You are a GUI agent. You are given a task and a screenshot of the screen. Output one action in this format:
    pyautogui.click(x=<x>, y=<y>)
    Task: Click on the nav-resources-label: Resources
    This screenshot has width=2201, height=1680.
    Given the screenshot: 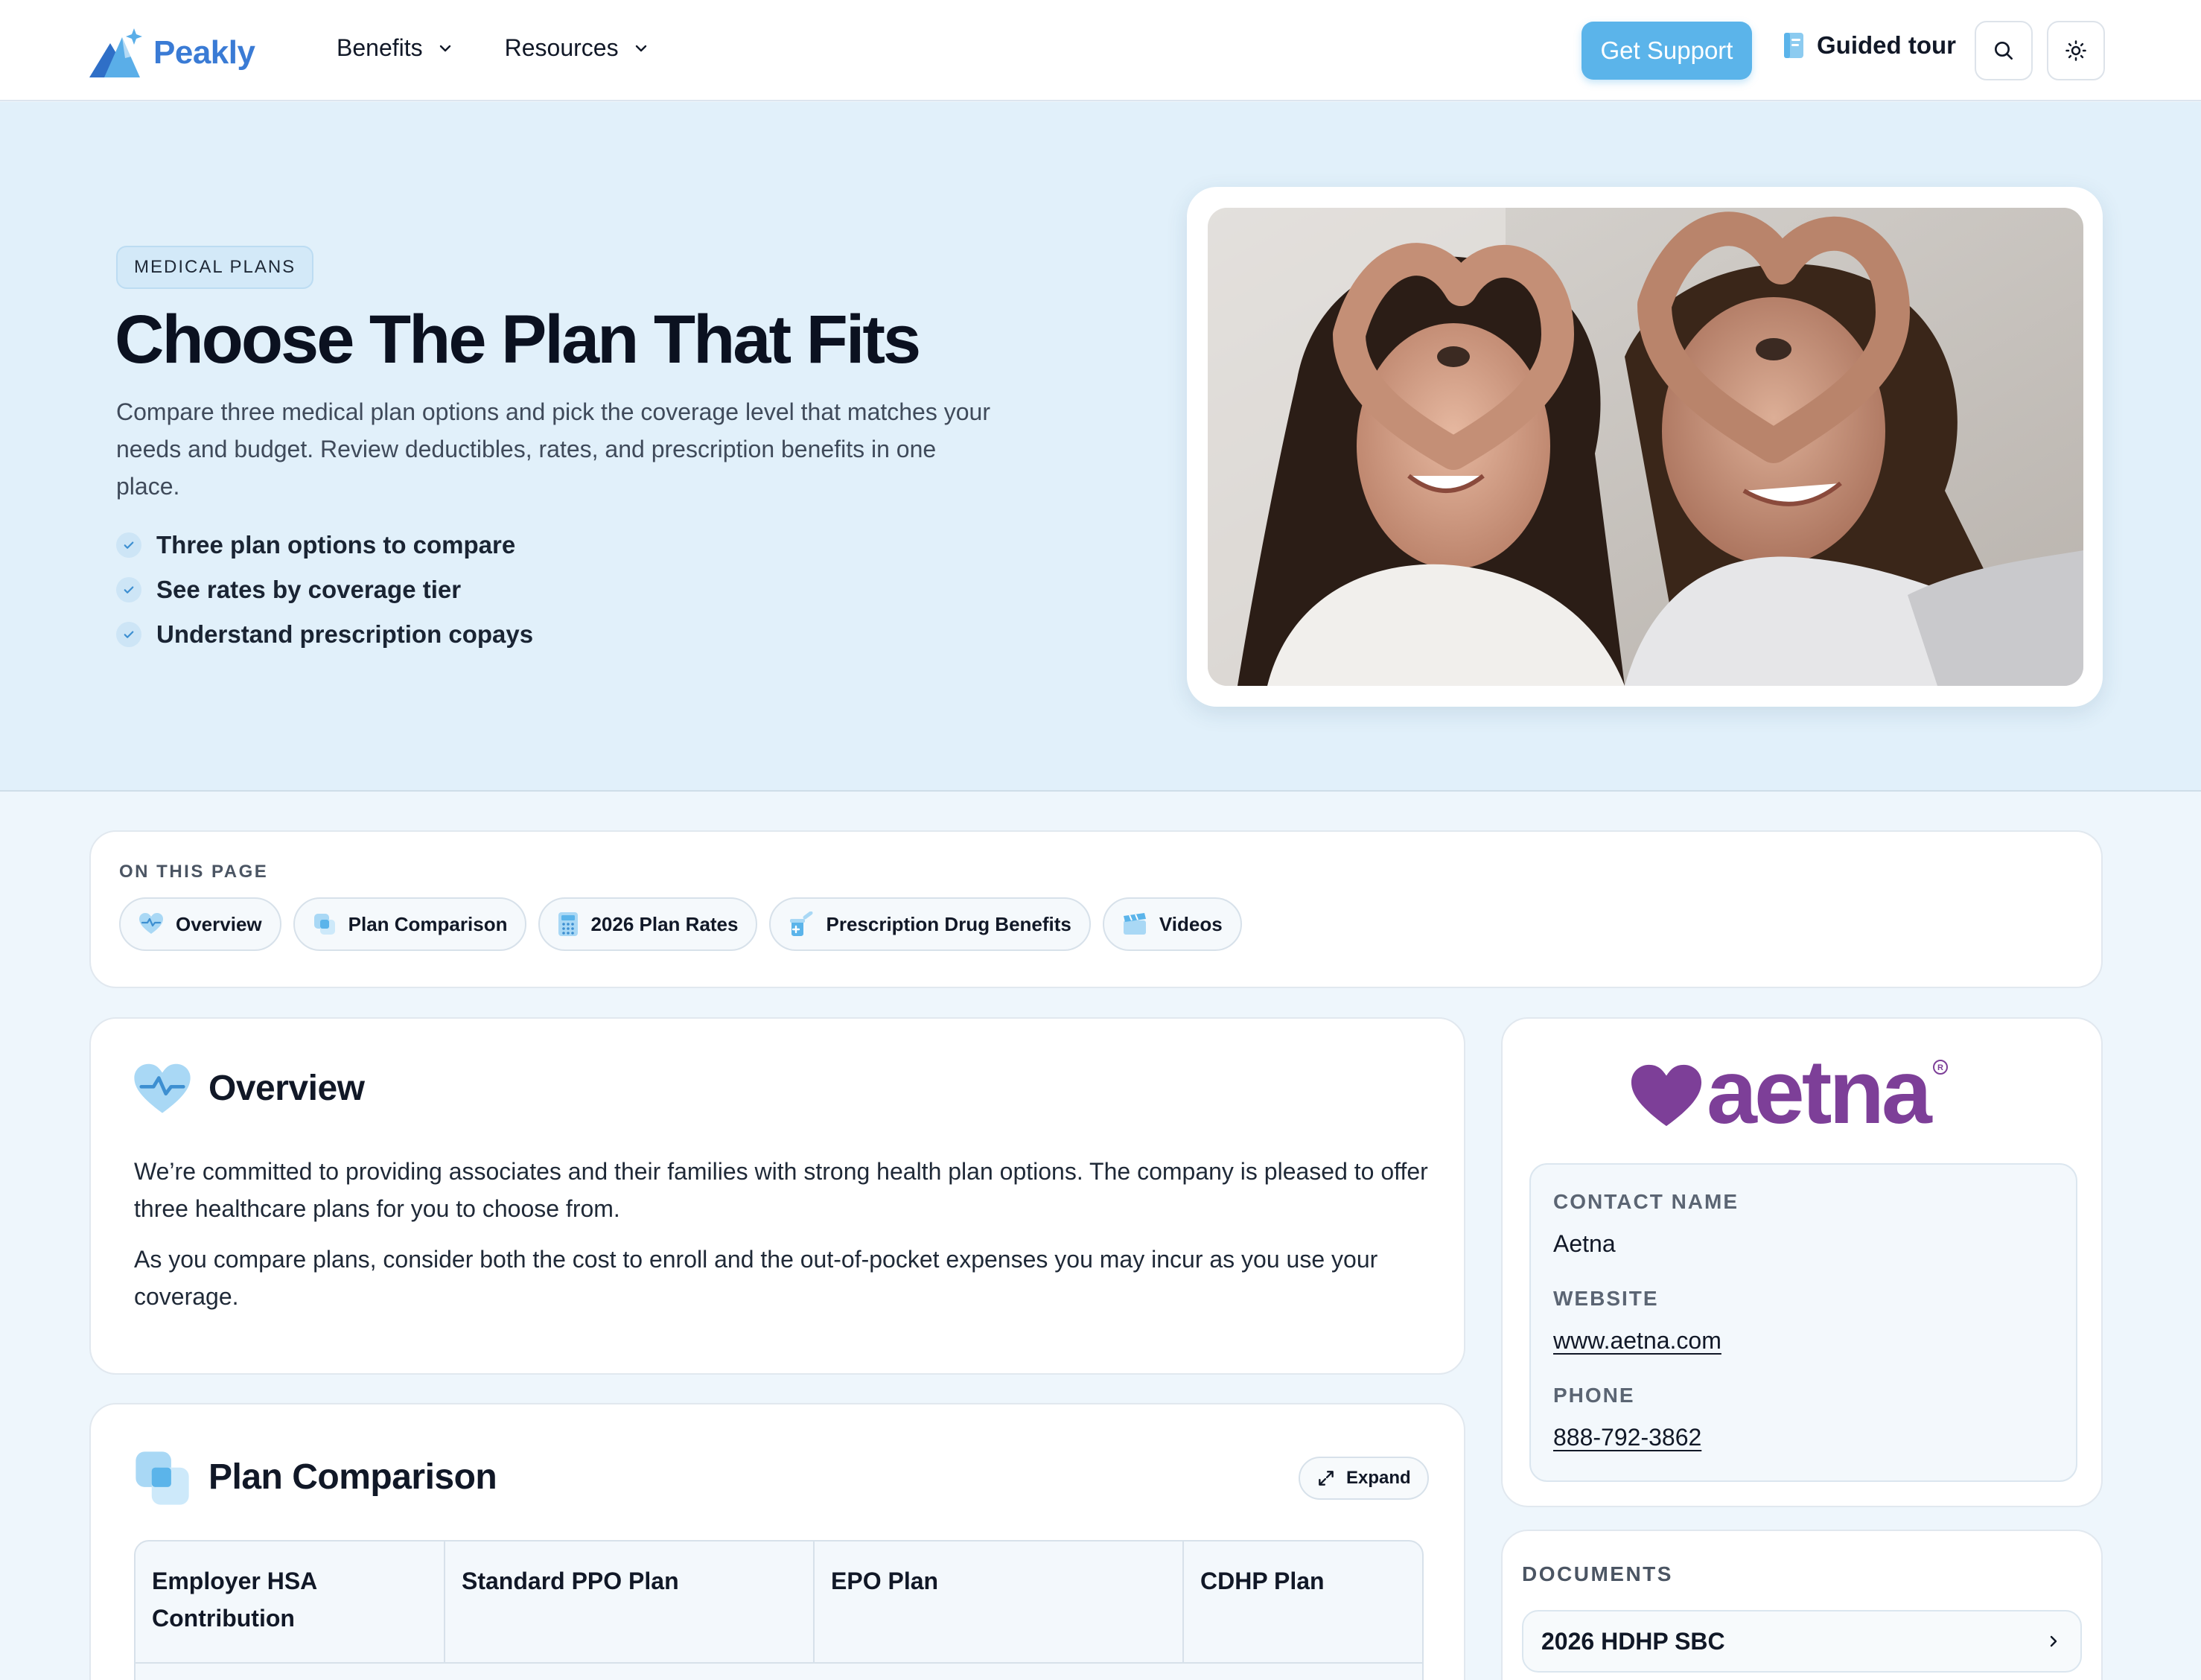 What is the action you would take?
    pyautogui.click(x=561, y=47)
    